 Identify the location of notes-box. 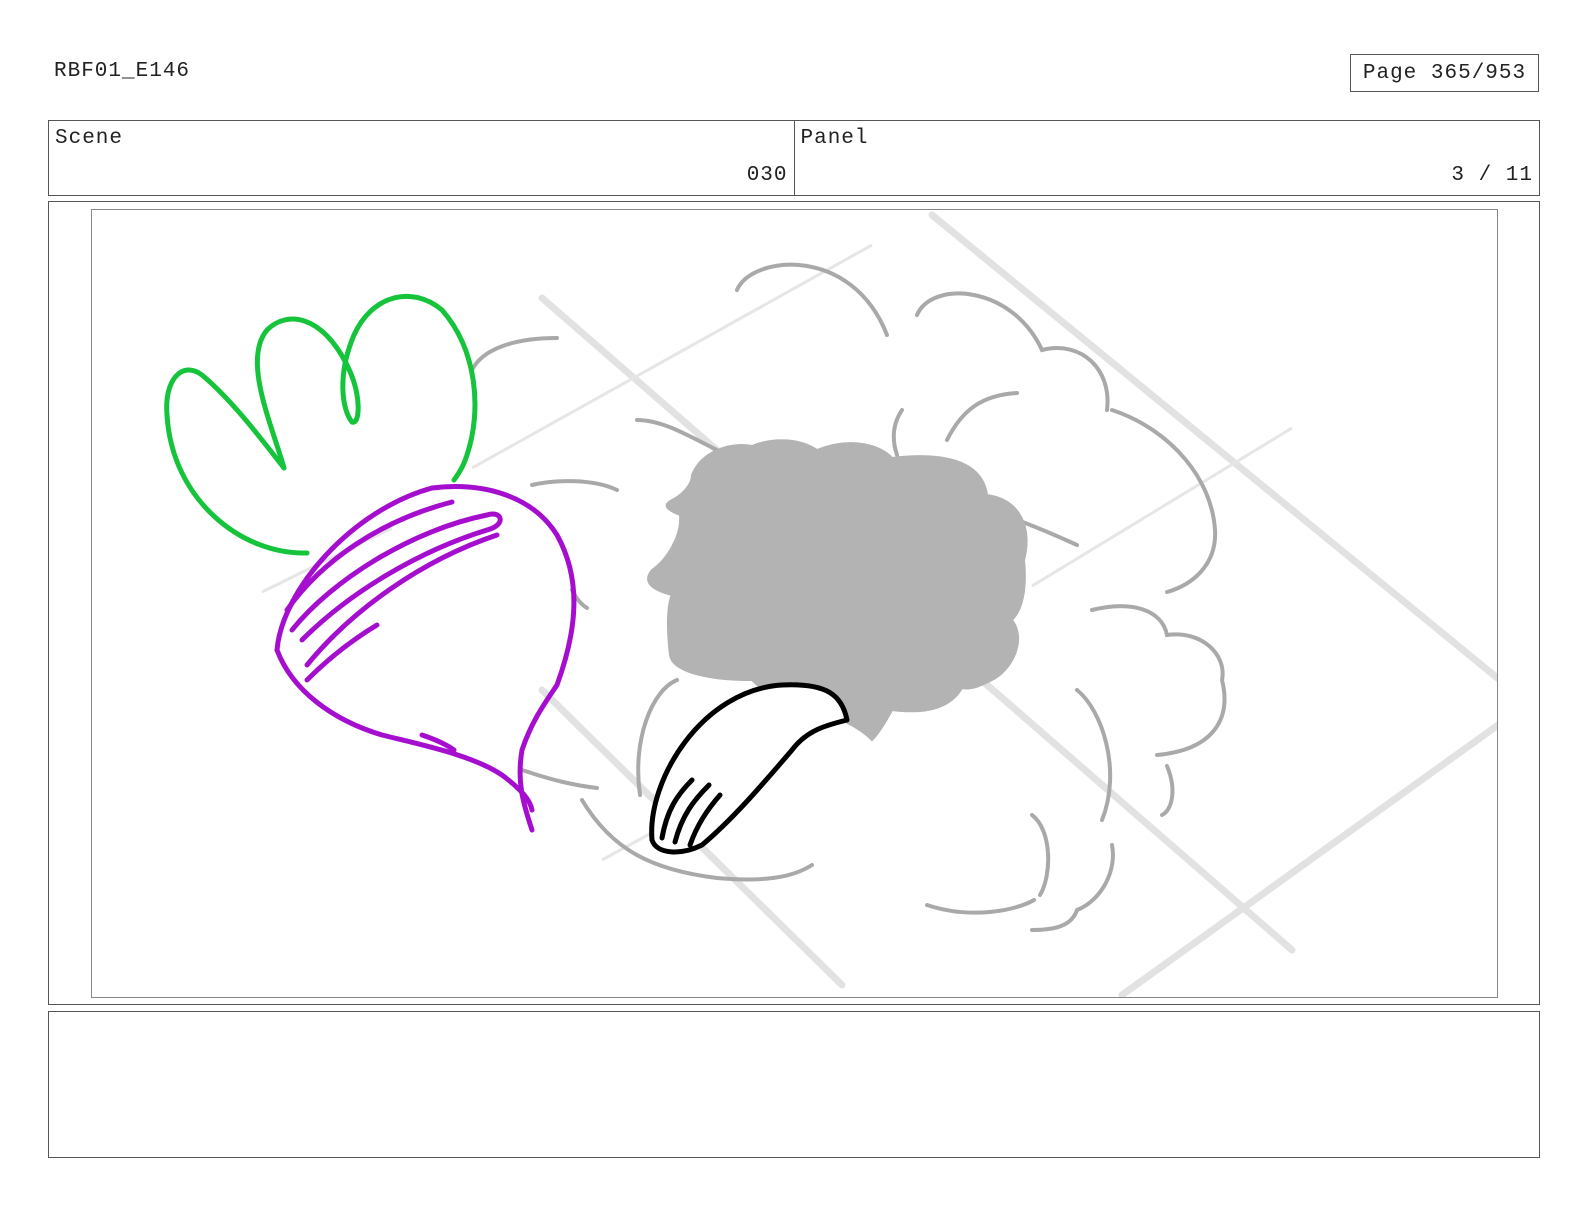
(794, 1084).